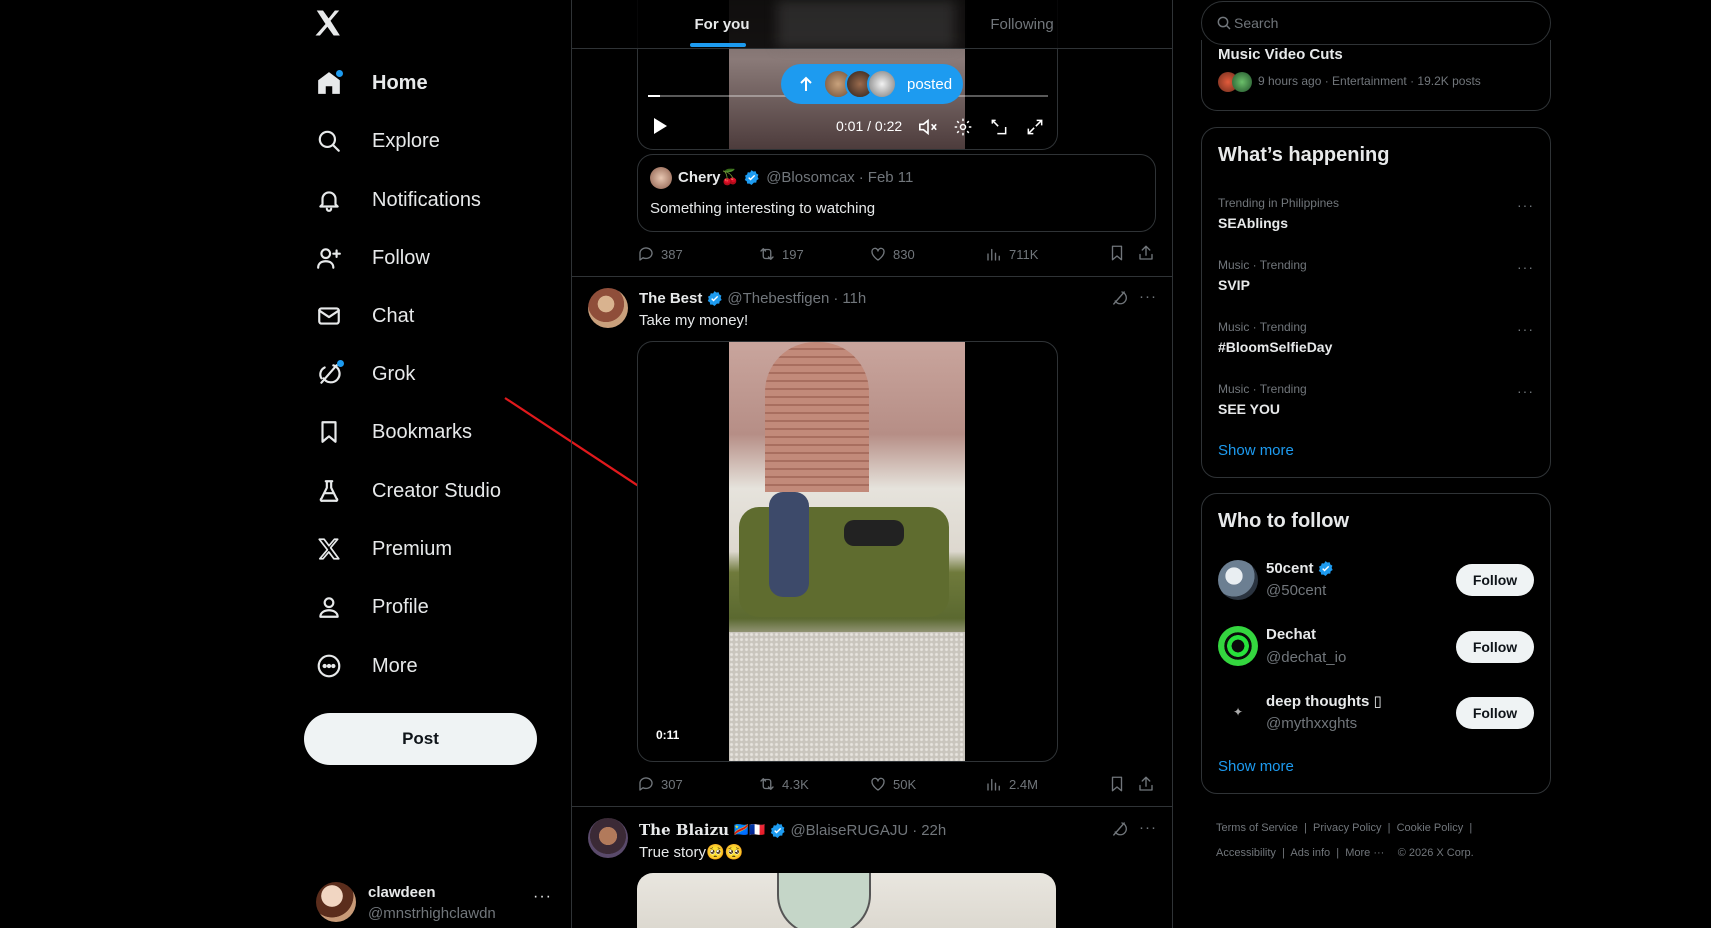  What do you see at coordinates (401, 257) in the screenshot?
I see `nav-label: Follow` at bounding box center [401, 257].